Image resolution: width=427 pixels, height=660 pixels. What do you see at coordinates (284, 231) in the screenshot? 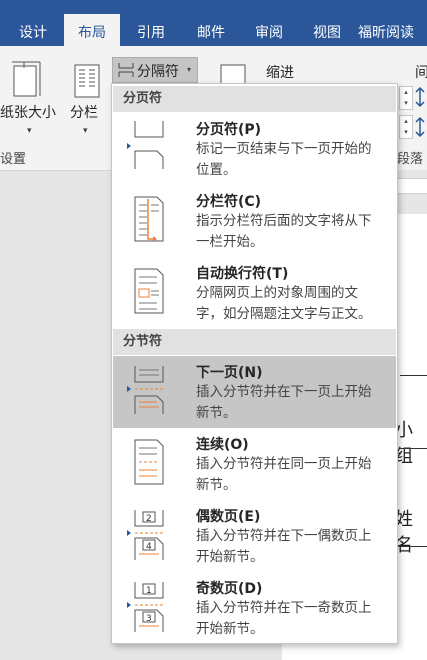
I see `menu-item-description: 指示分栏符后面的文字将从下 一栏开始。` at bounding box center [284, 231].